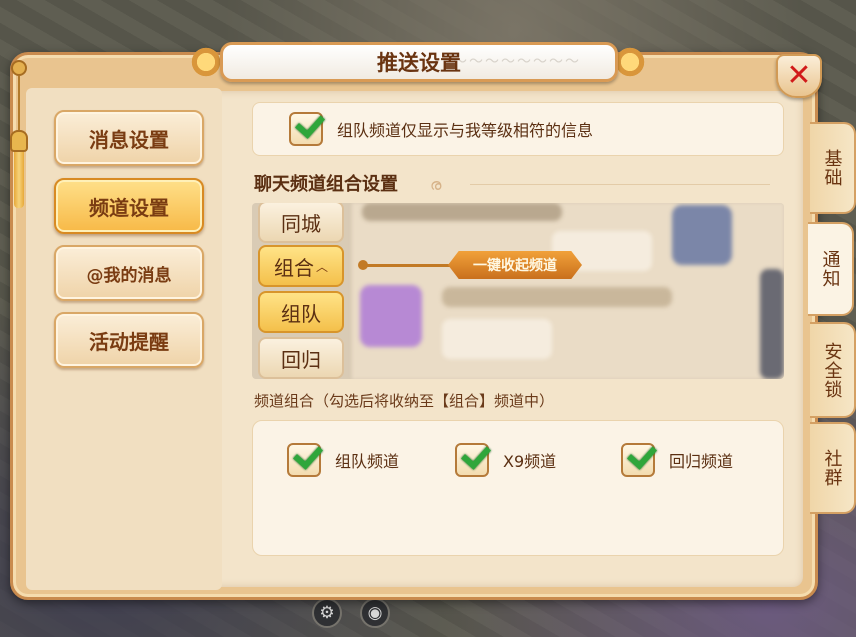 This screenshot has width=856, height=637. Describe the element at coordinates (436, 184) in the screenshot. I see `swirl-ornament-icon: ര` at that location.